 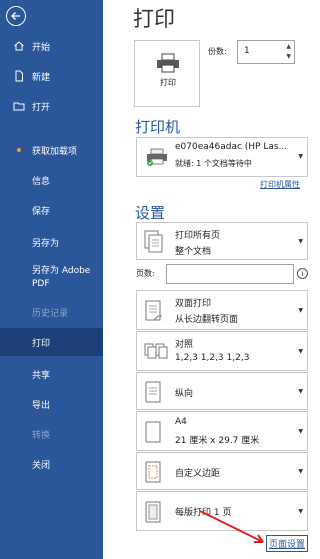 I want to click on sidebar-item-share: 共享, so click(x=51, y=374).